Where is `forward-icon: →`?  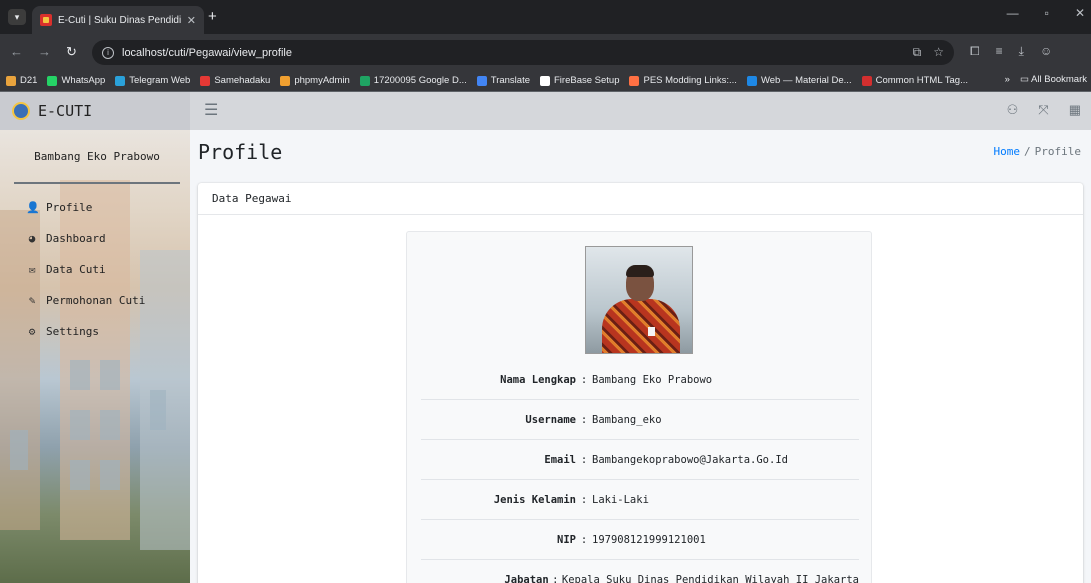 forward-icon: → is located at coordinates (44, 51).